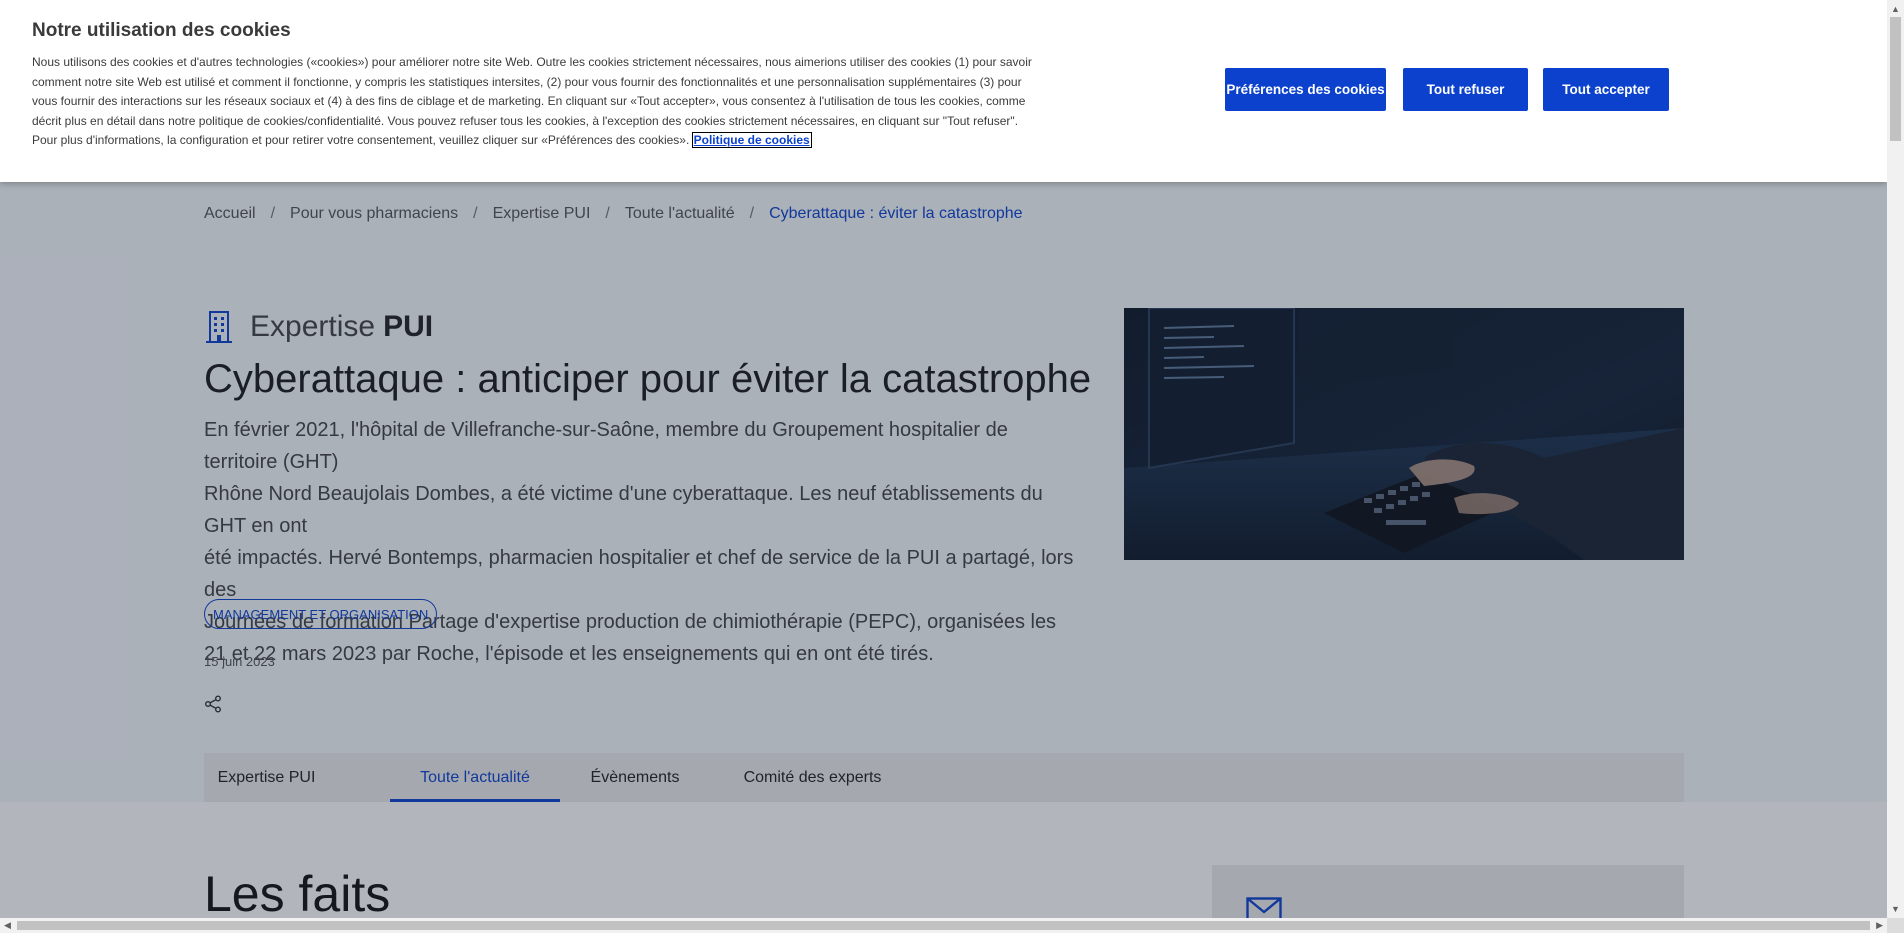  Describe the element at coordinates (1606, 89) in the screenshot. I see `accept-all-button: Tout accepter` at that location.